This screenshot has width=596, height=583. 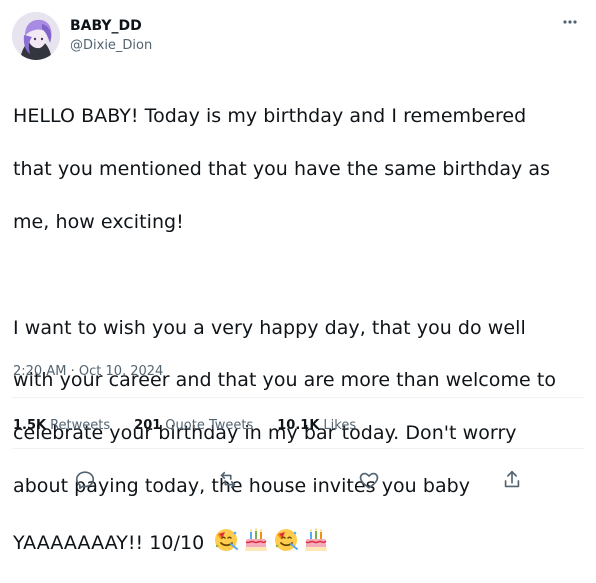 I want to click on likes-stat: 10.1K Likes, so click(x=316, y=425).